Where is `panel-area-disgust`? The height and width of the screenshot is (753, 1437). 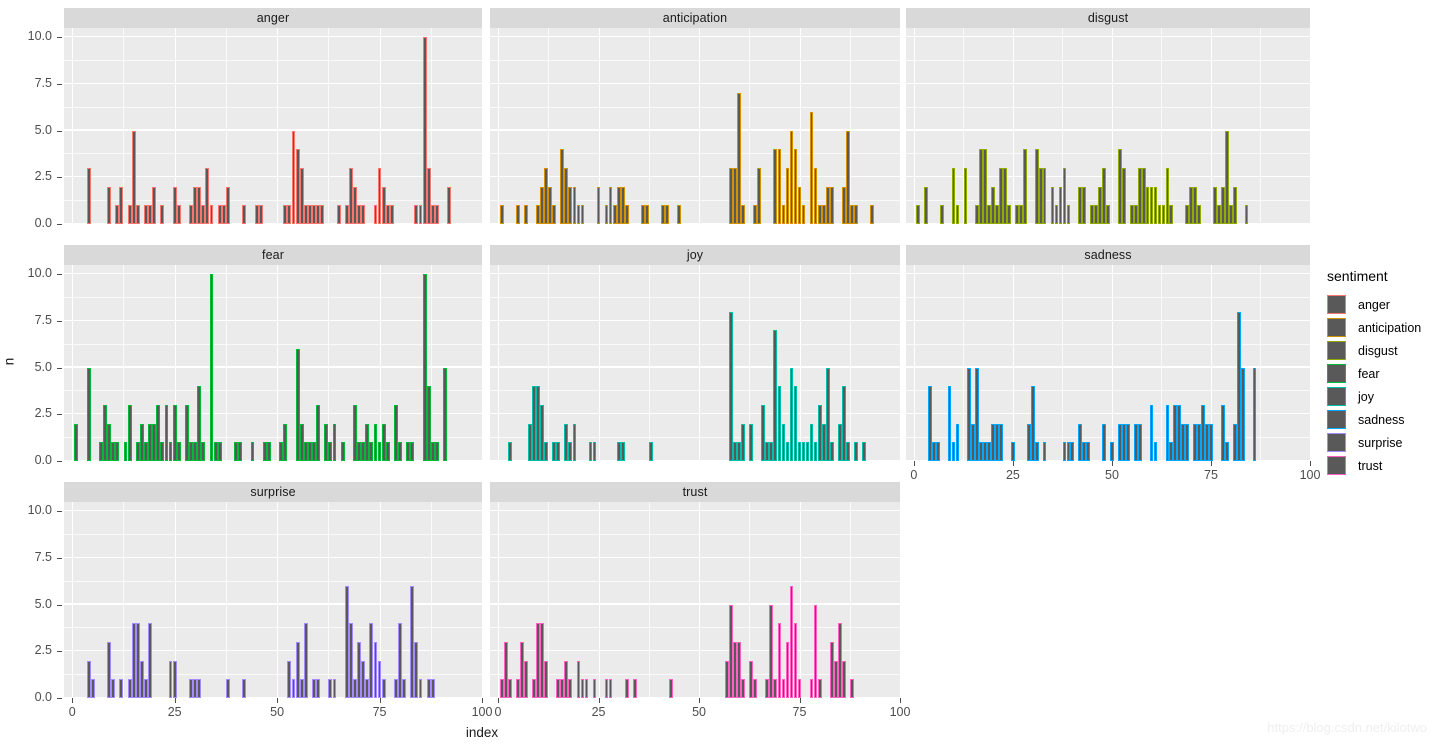 panel-area-disgust is located at coordinates (1108, 126).